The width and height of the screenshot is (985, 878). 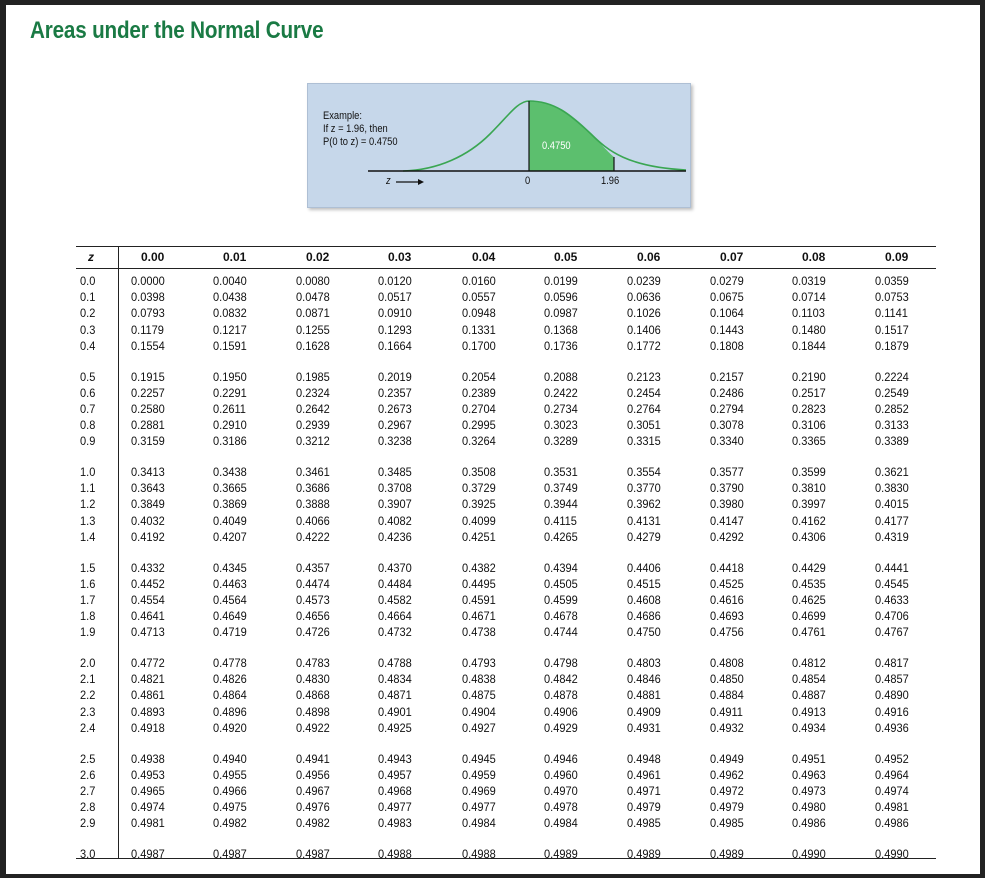 What do you see at coordinates (230, 376) in the screenshot?
I see `table-cell: 0.1950` at bounding box center [230, 376].